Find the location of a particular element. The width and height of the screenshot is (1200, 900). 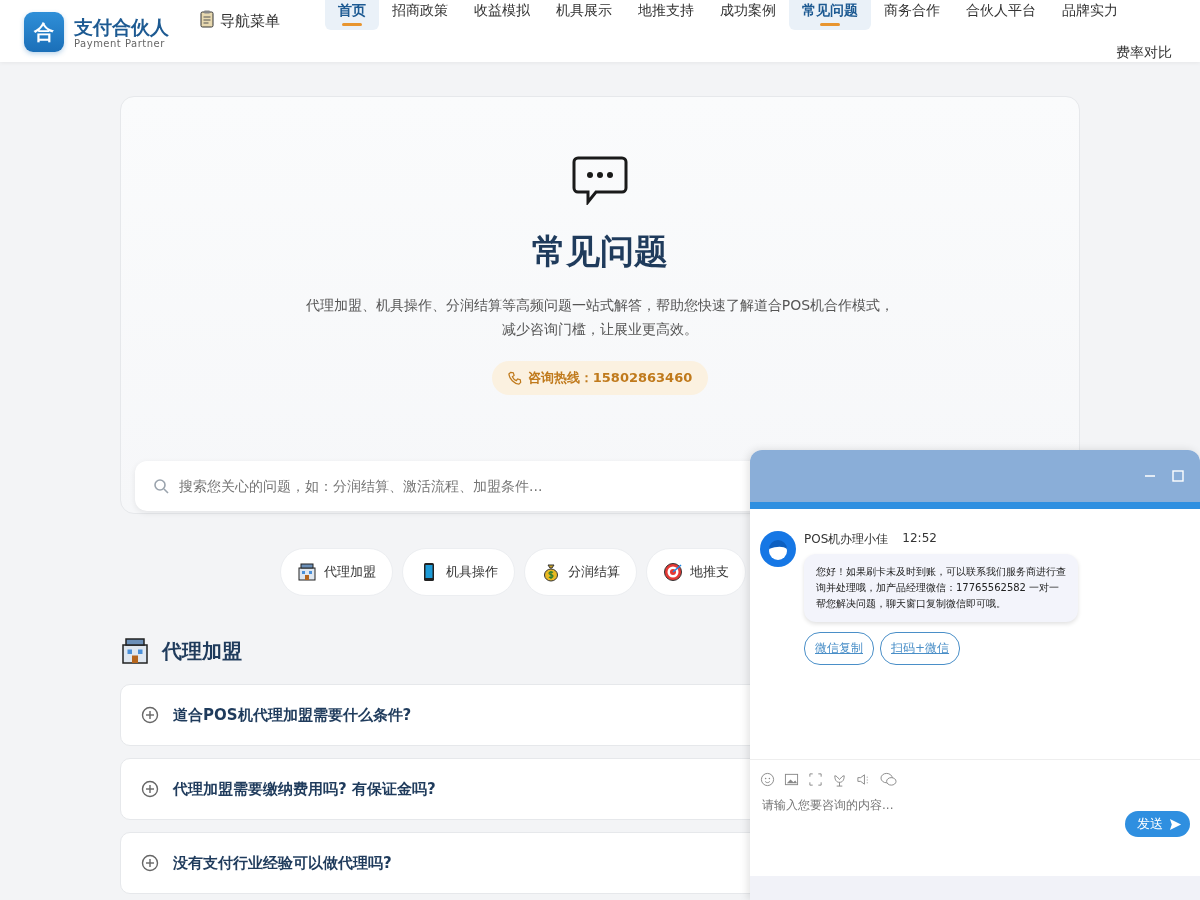

nav-tab: 收益模拟 is located at coordinates (502, 15).